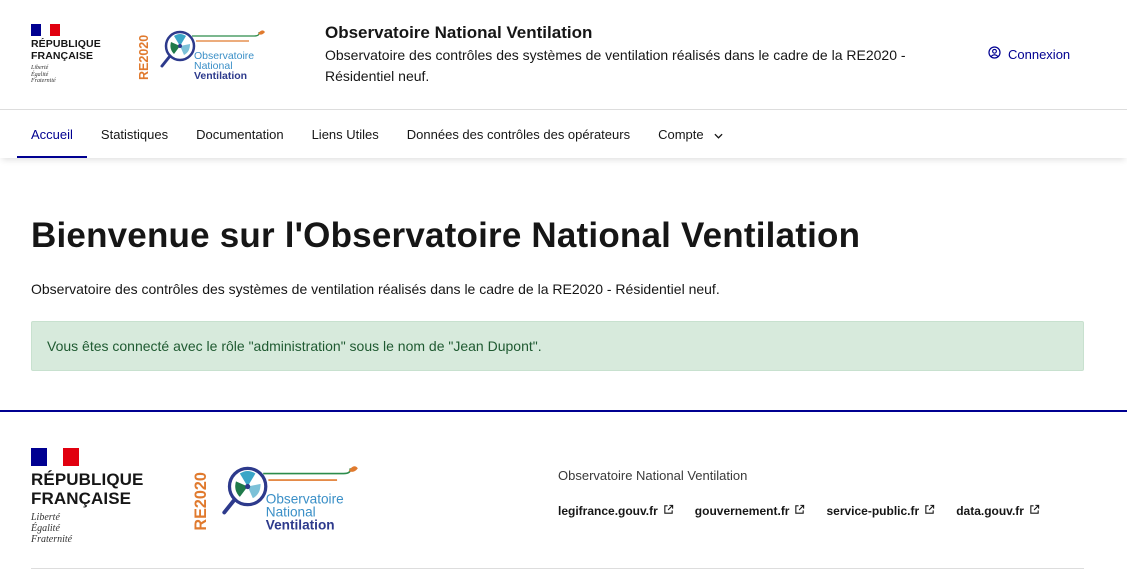  Describe the element at coordinates (608, 511) in the screenshot. I see `footer-link-label: legifrance.gouv.fr` at that location.